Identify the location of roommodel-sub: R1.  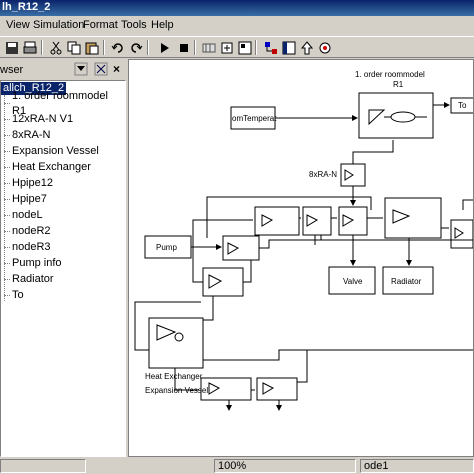
(398, 84).